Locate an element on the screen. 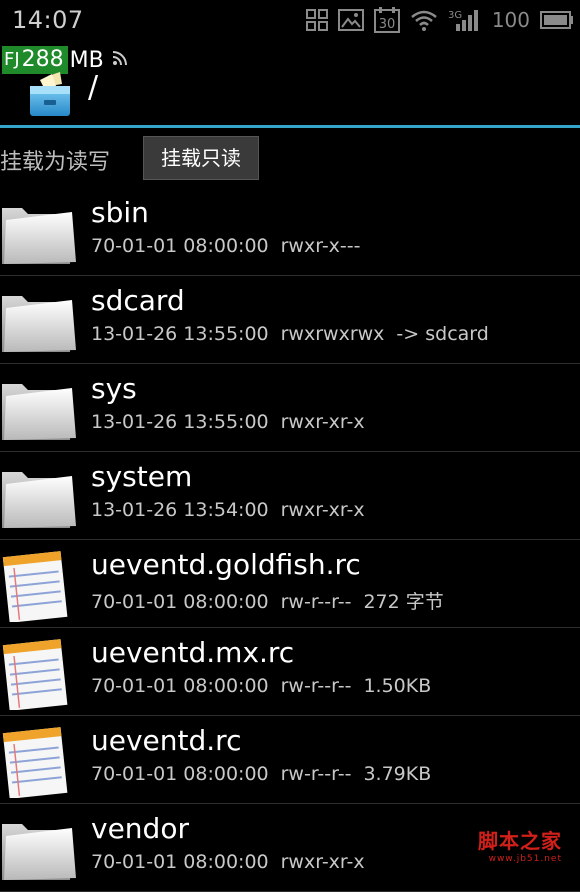 This screenshot has width=580, height=892. file-name: ueventd.mx.rc is located at coordinates (193, 652).